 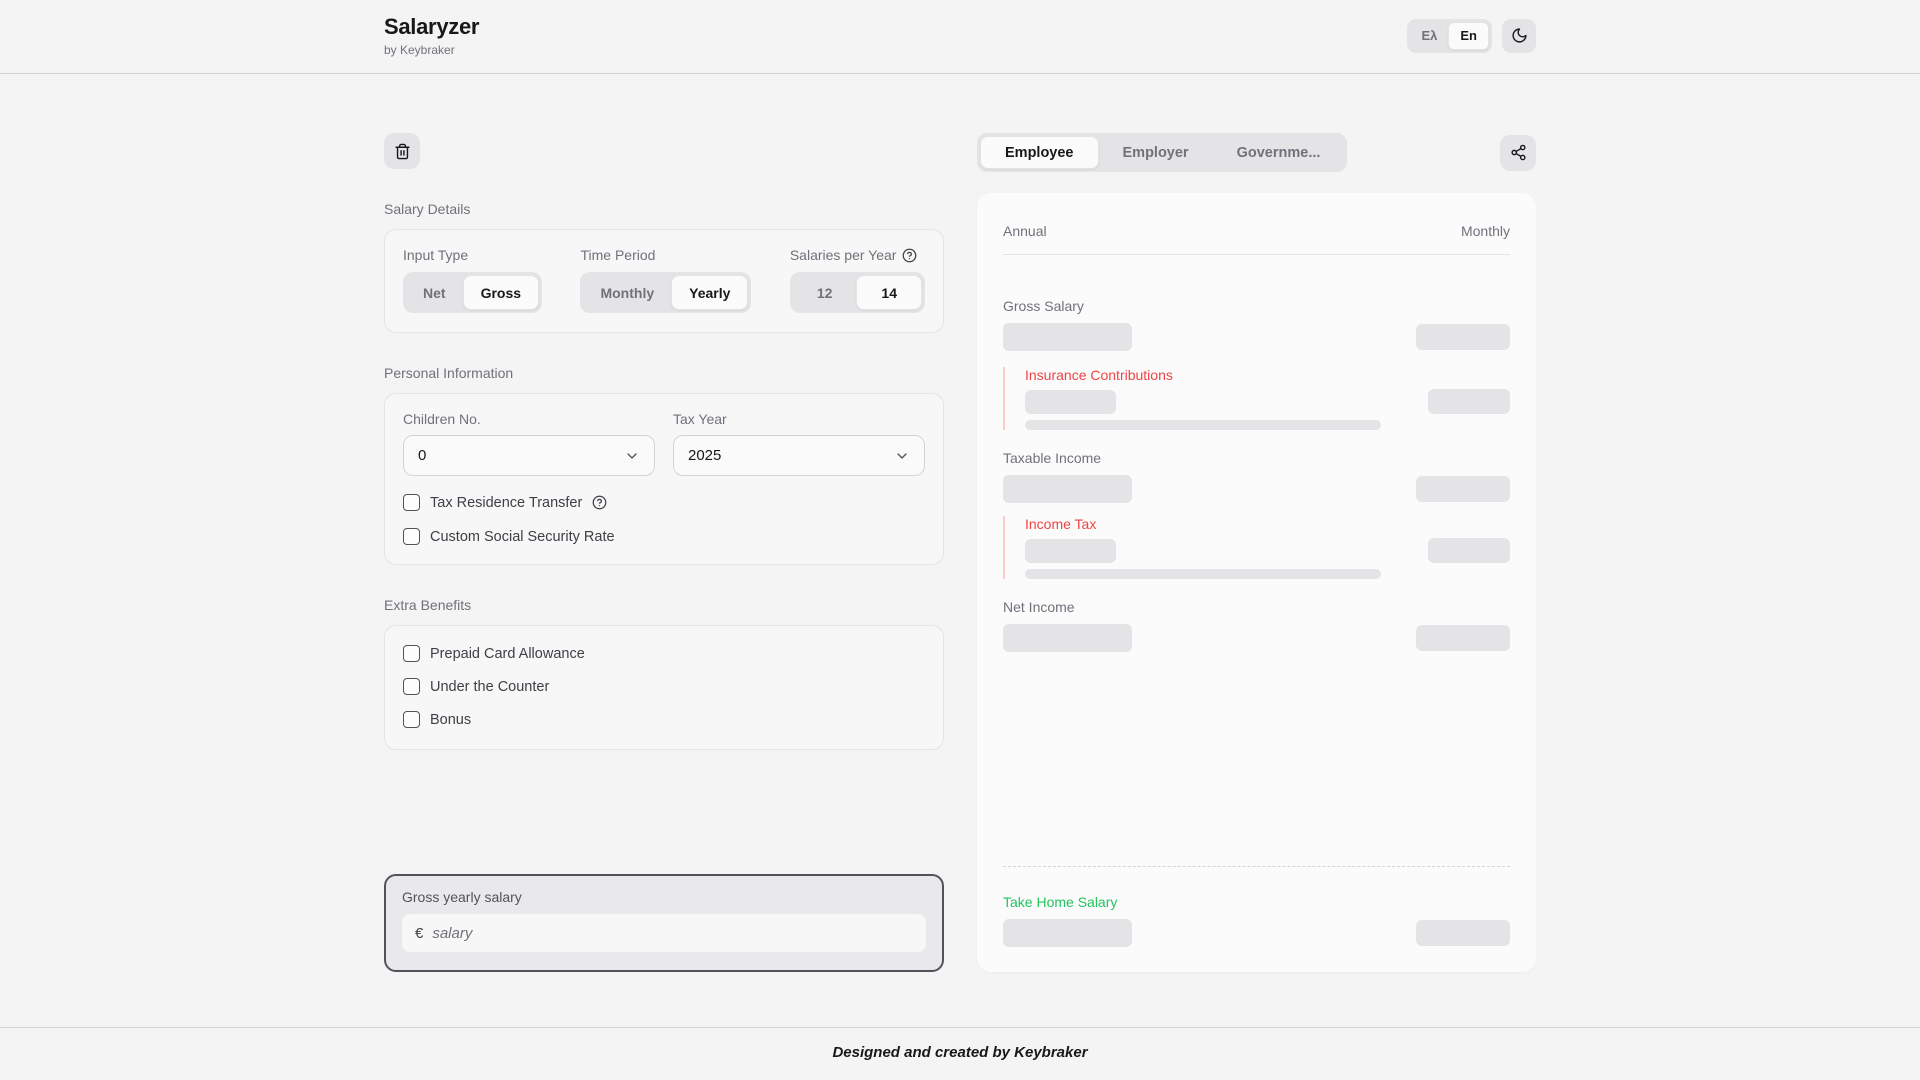 I want to click on under-the-counter-row: Under the Counter, so click(x=664, y=686).